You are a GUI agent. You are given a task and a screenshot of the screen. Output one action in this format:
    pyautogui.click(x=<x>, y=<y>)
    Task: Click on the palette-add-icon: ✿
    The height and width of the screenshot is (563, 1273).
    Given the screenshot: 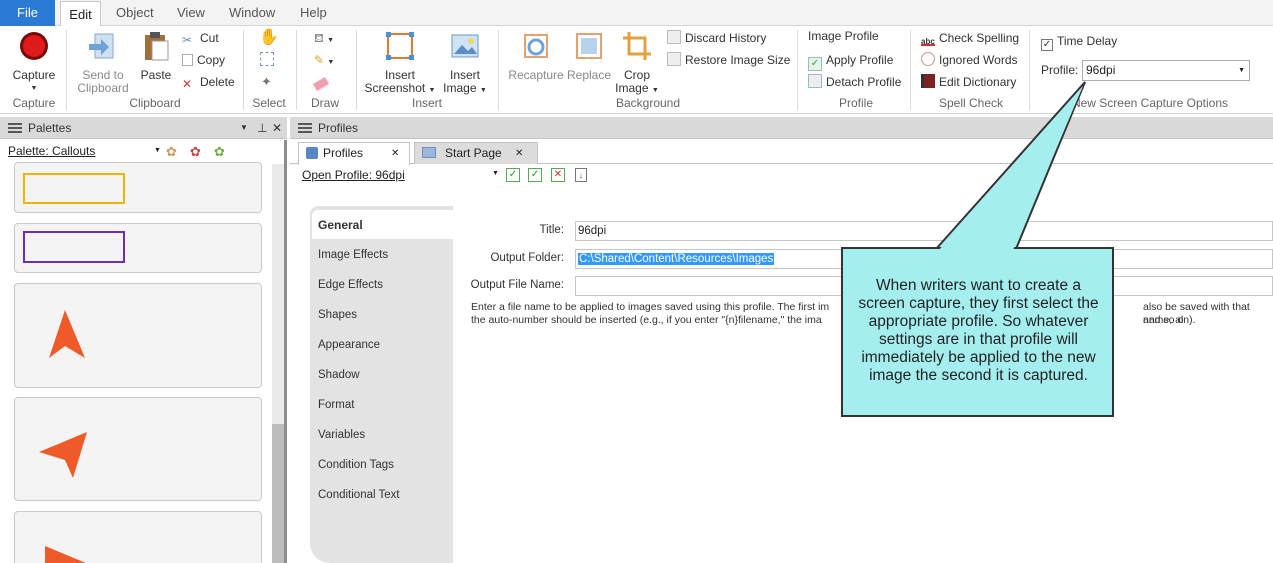 What is the action you would take?
    pyautogui.click(x=171, y=152)
    